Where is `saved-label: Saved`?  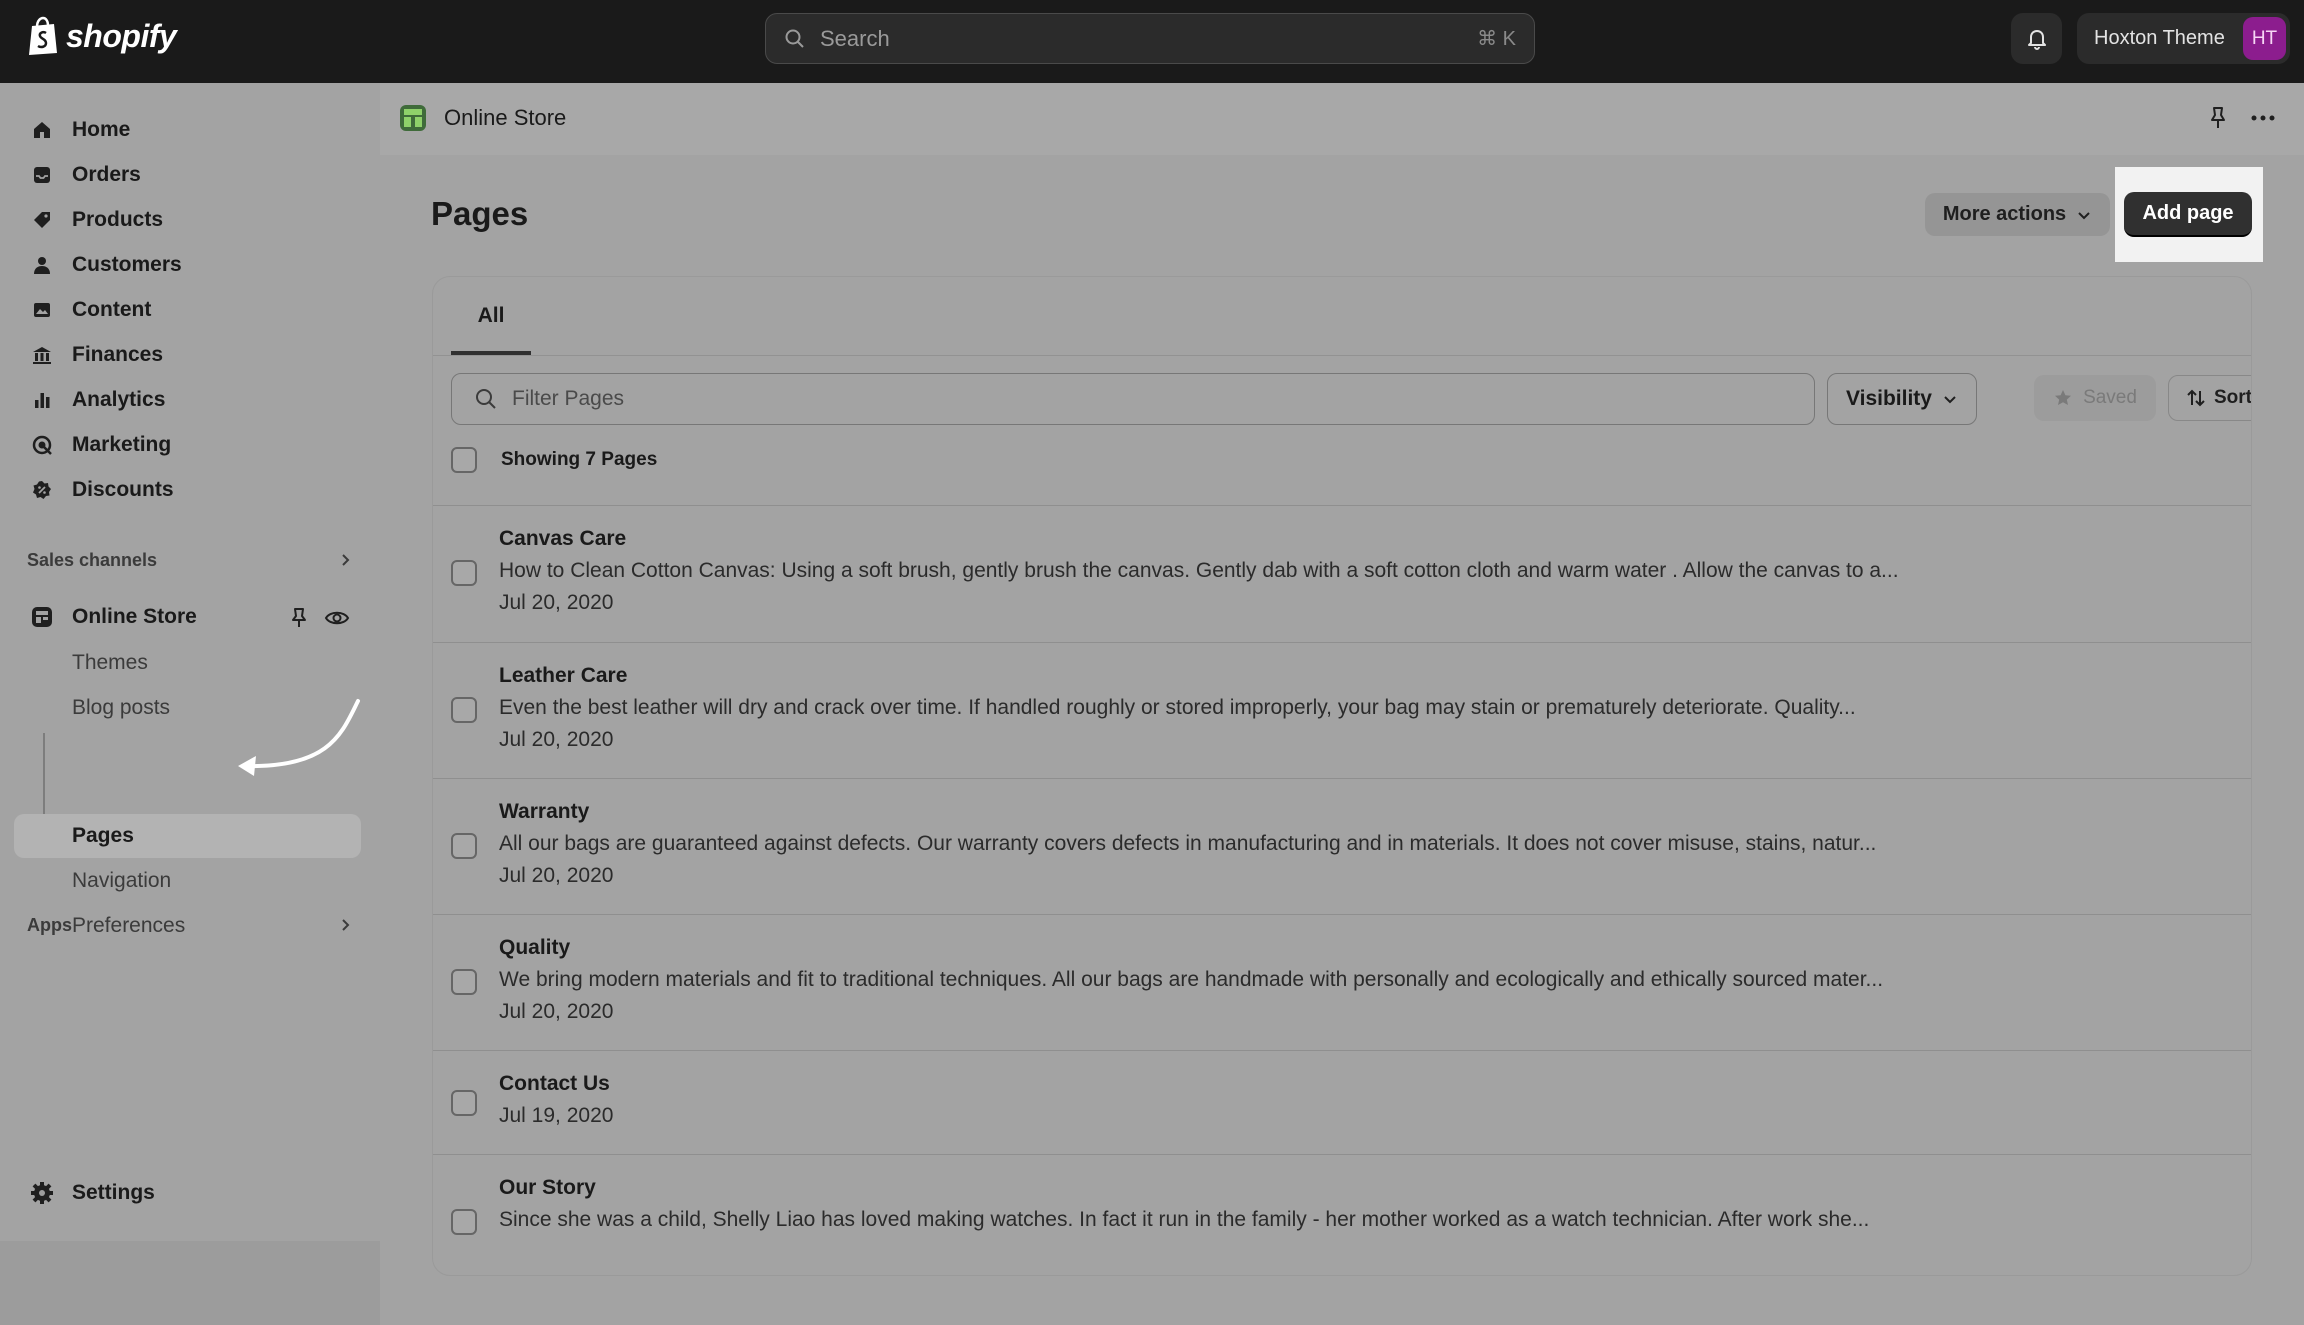
saved-label: Saved is located at coordinates (2110, 397).